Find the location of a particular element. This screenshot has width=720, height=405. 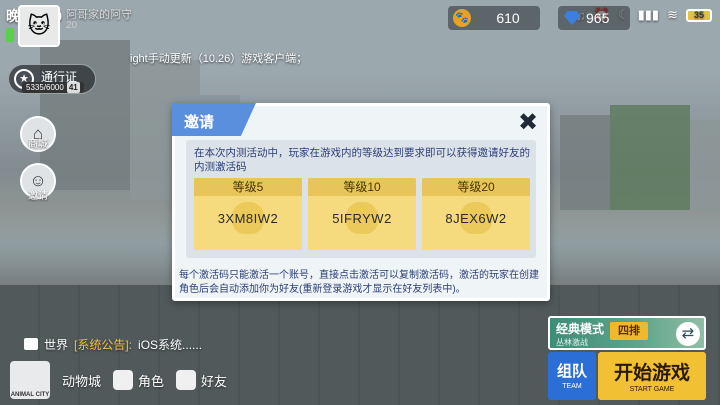

close-button: ✖ is located at coordinates (528, 123).